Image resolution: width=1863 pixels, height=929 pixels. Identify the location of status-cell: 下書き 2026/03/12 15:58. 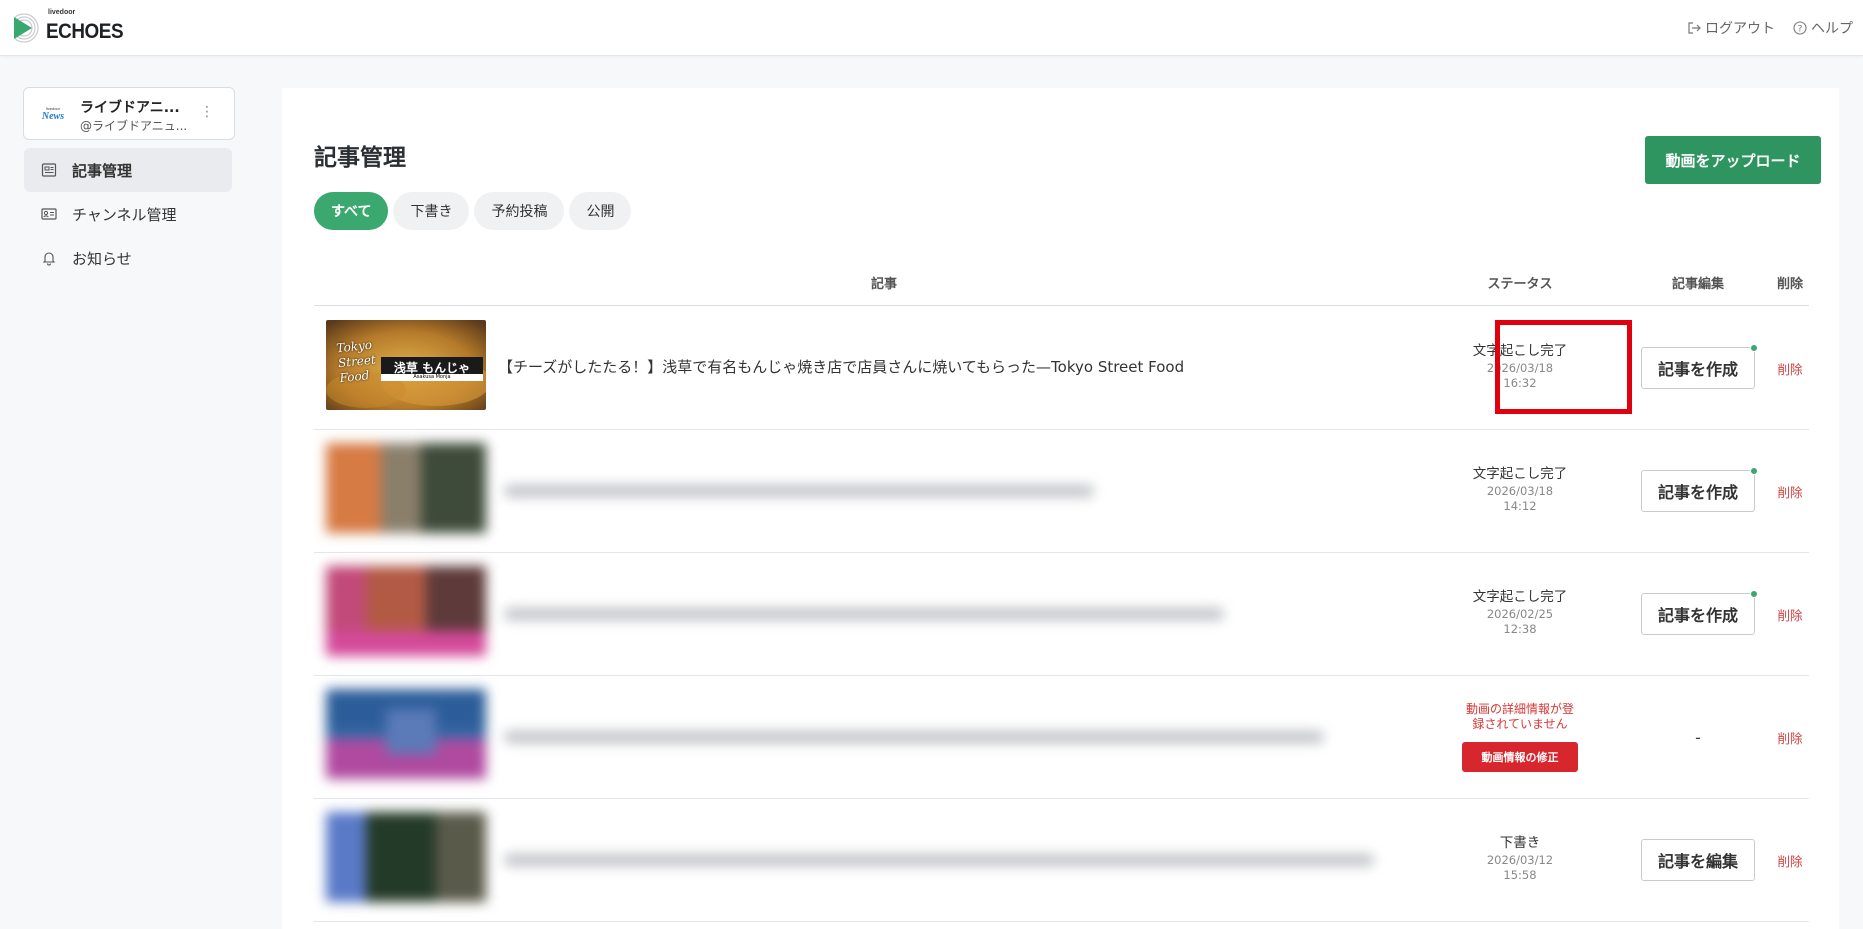
(1520, 857).